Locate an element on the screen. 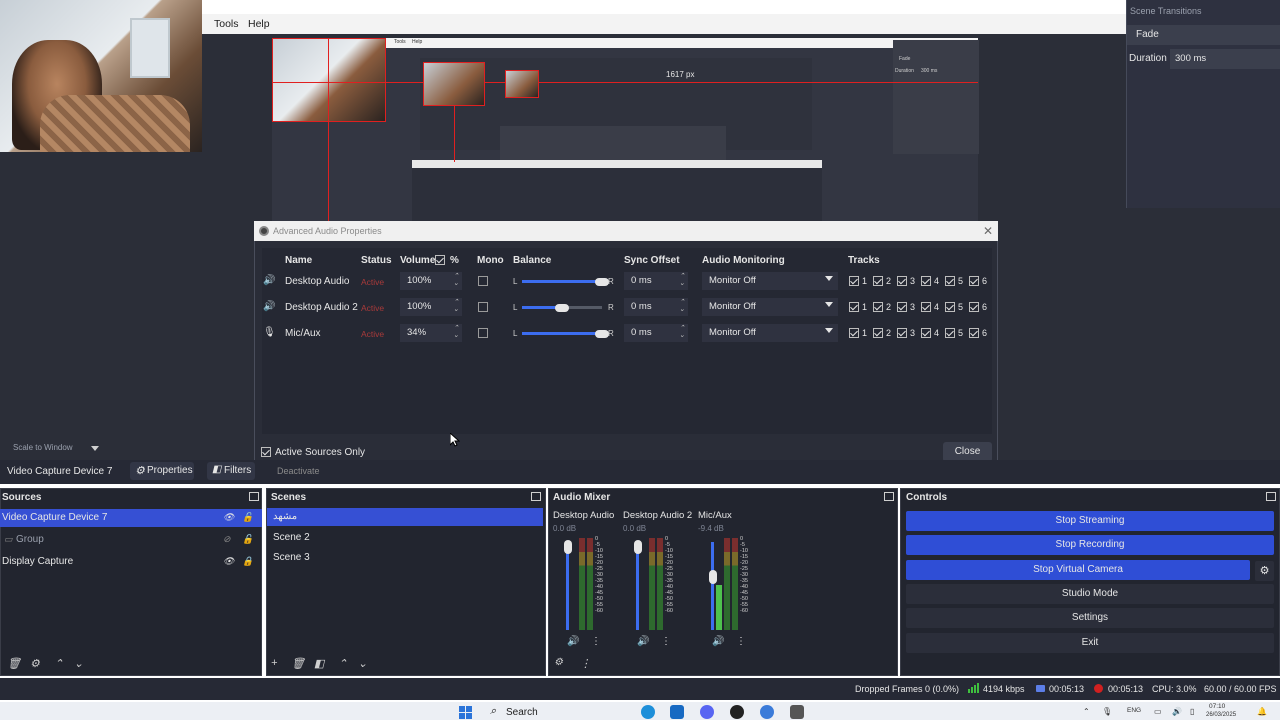  menu-tools: Tools is located at coordinates (226, 24).